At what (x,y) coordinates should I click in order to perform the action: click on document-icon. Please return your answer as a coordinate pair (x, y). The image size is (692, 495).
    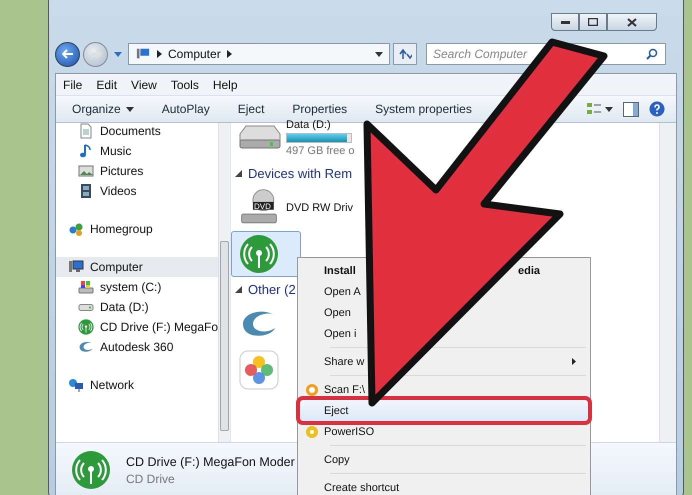
    Looking at the image, I should click on (86, 131).